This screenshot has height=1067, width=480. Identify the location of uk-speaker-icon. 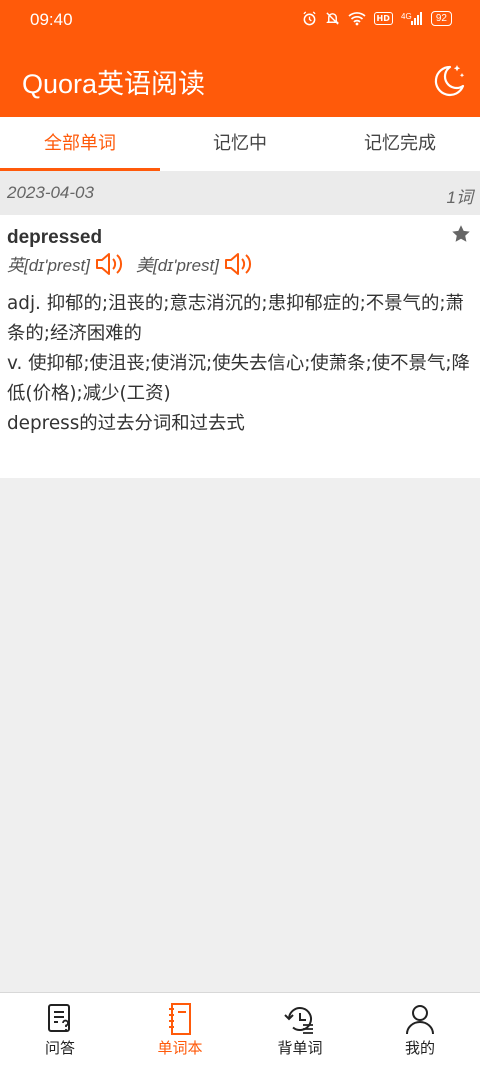
(109, 264).